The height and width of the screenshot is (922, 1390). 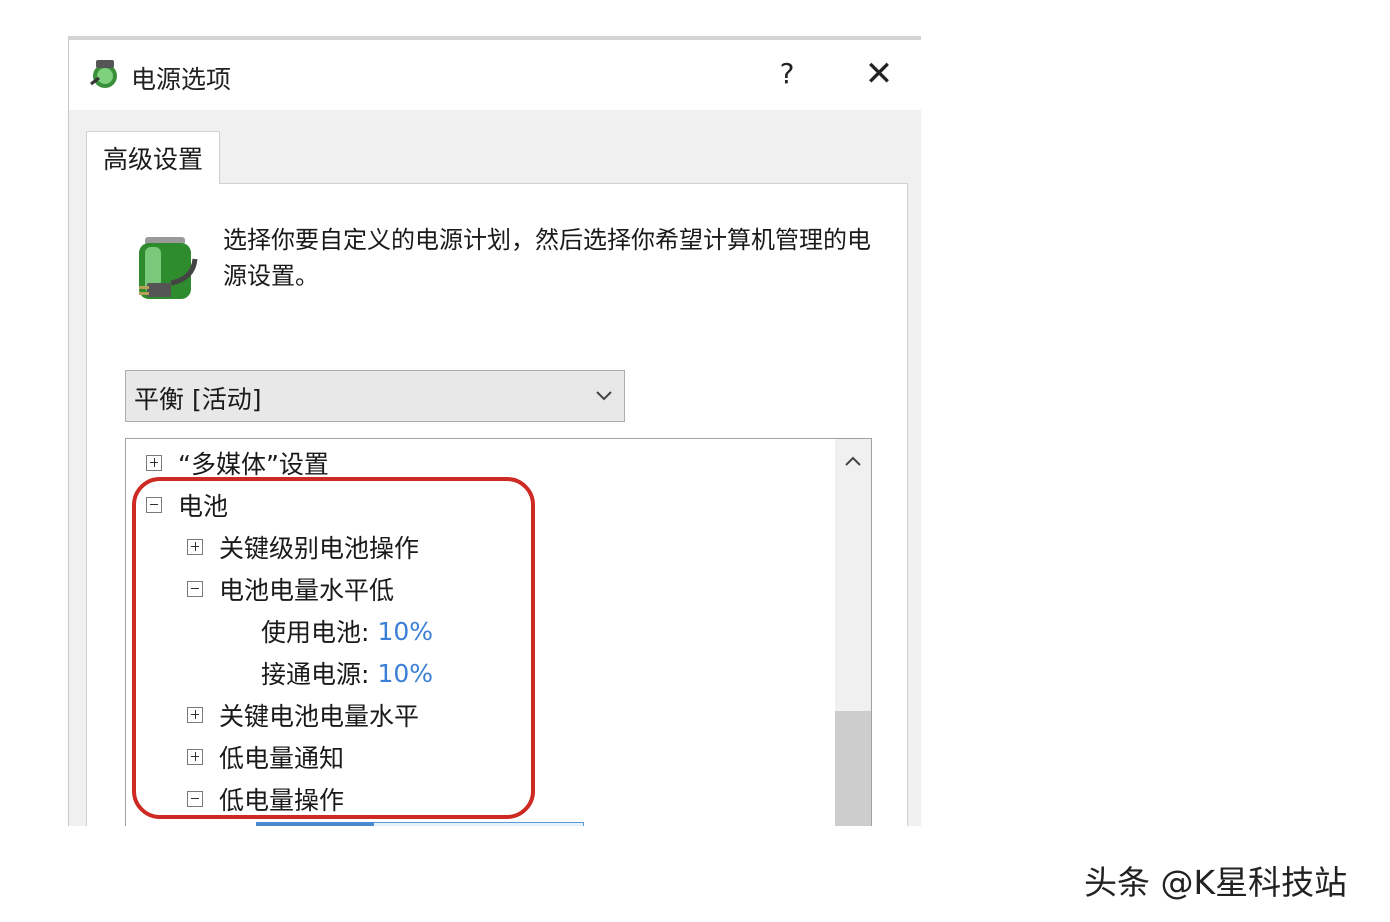 I want to click on expand-plus-icon, so click(x=154, y=463).